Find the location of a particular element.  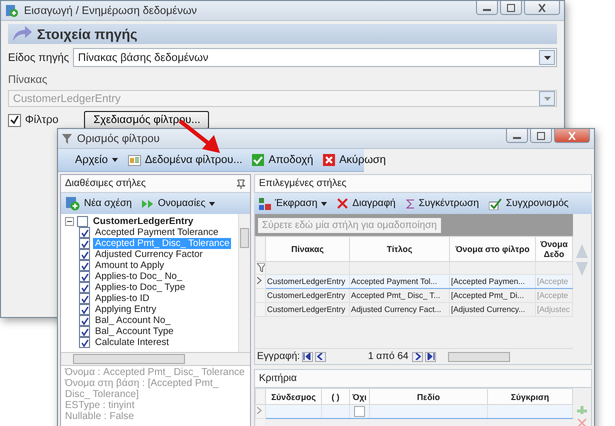

table-row: CustomerLedgerEntry Accepted Payment Tol... [Accepted Paymen... [Accepte is located at coordinates (414, 281).